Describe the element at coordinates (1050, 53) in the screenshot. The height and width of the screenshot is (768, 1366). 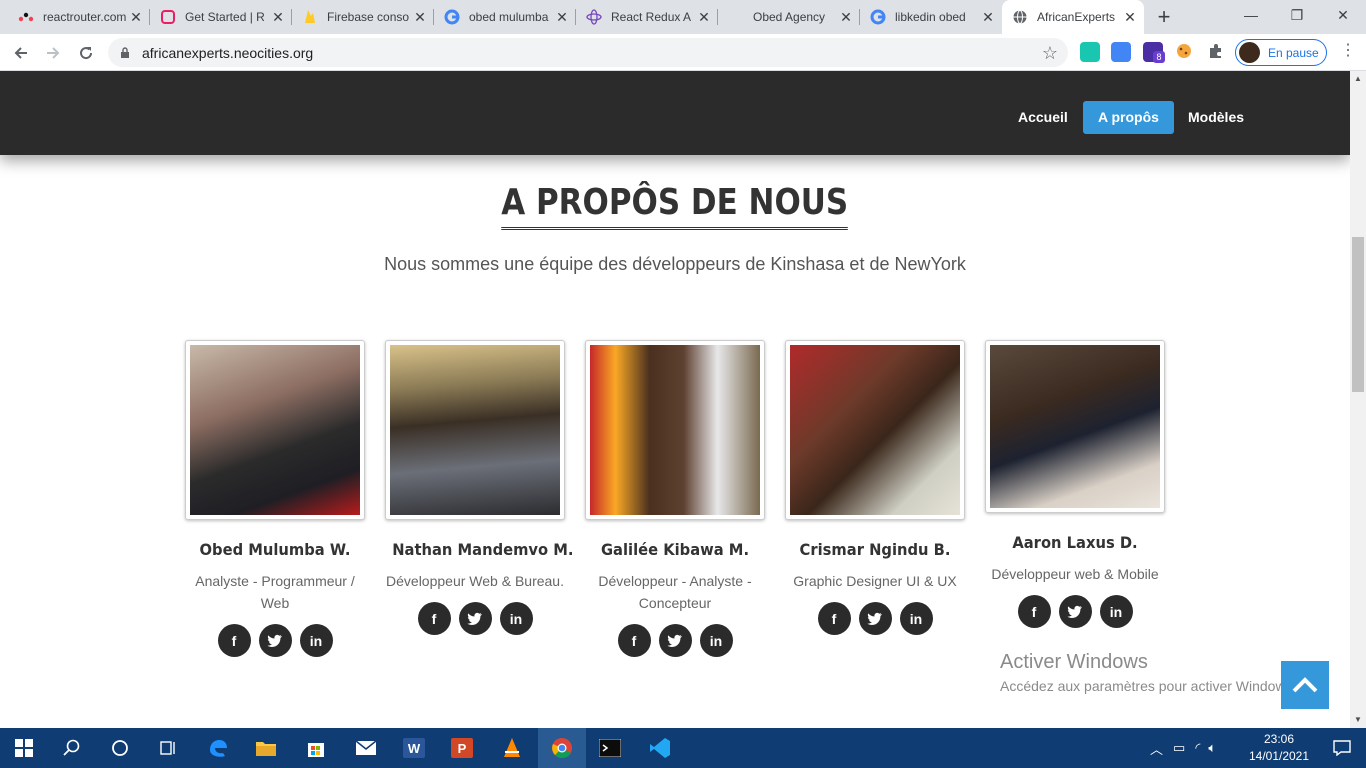
I see `bookmark-star-icon: ☆` at that location.